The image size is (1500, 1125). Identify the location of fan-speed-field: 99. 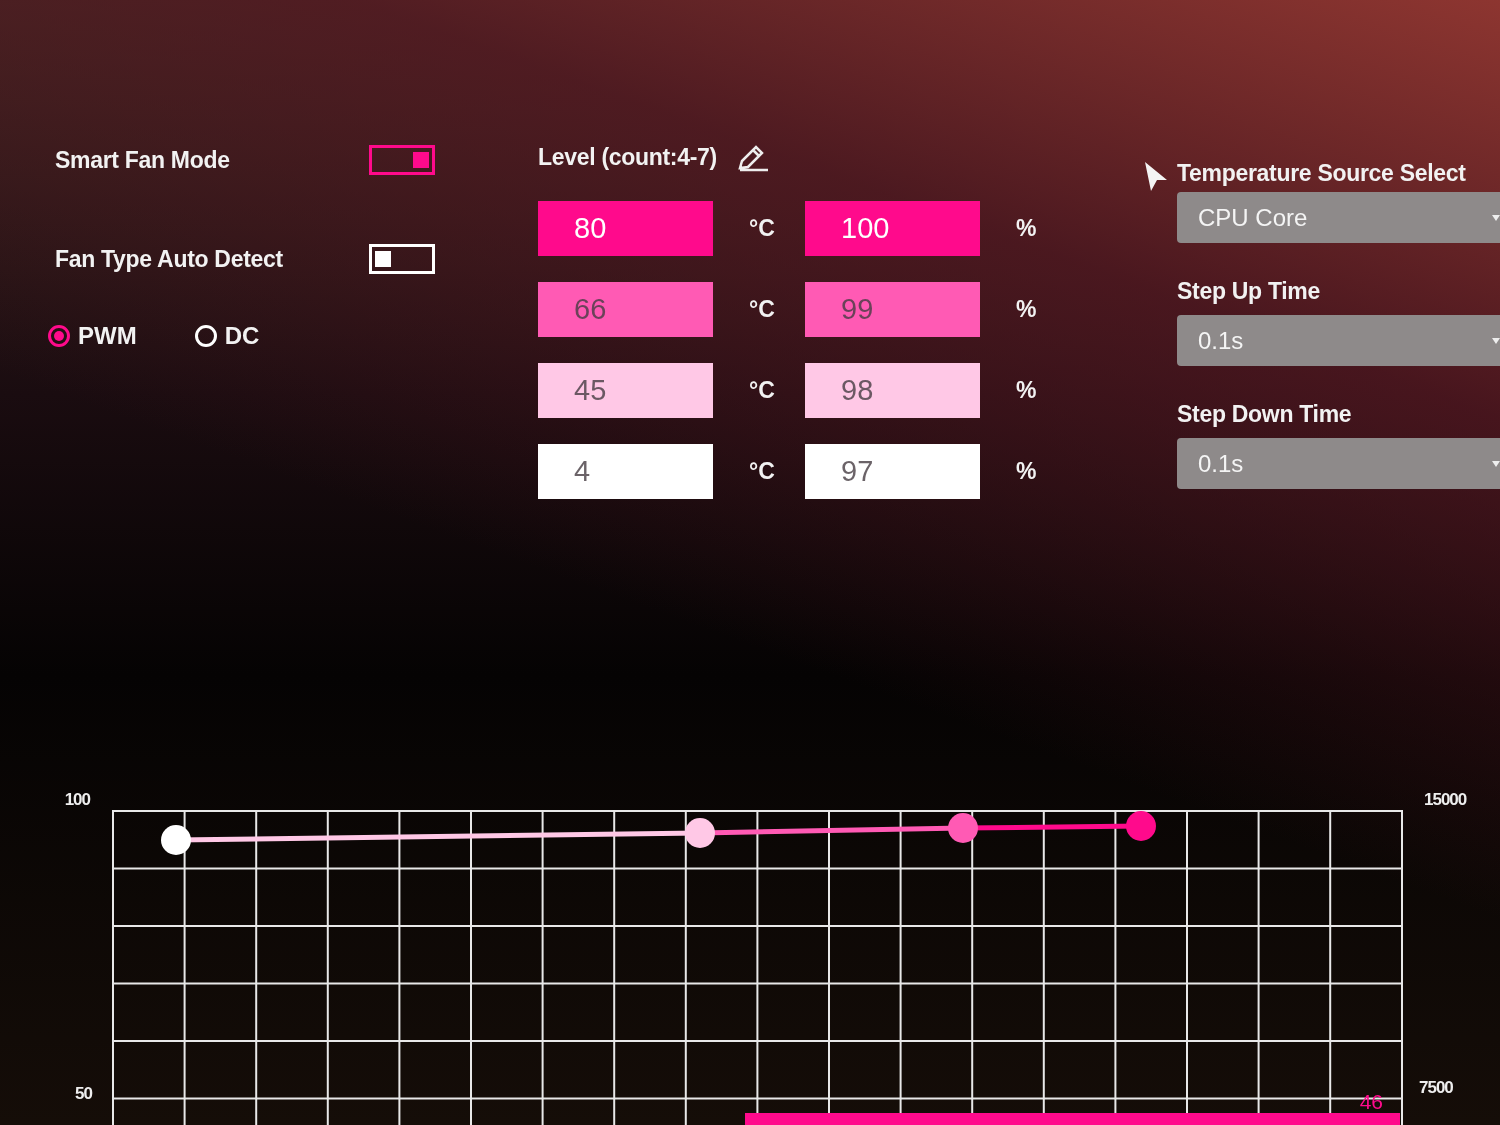
(892, 309).